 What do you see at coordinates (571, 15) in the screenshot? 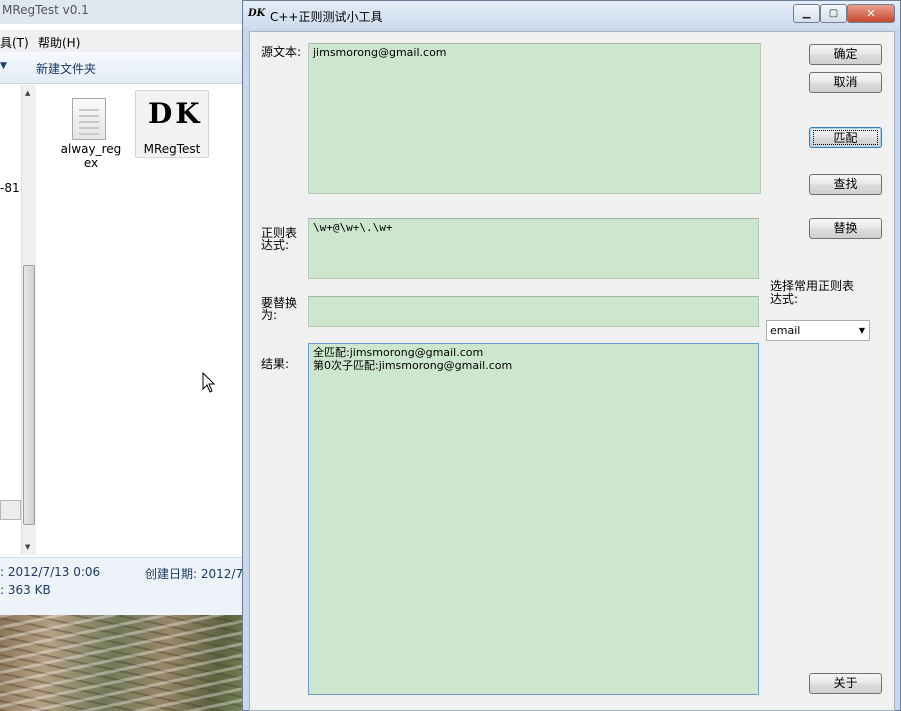
I see `title-bar: DK C++正则测试小工具 ▁ ▢ ✕` at bounding box center [571, 15].